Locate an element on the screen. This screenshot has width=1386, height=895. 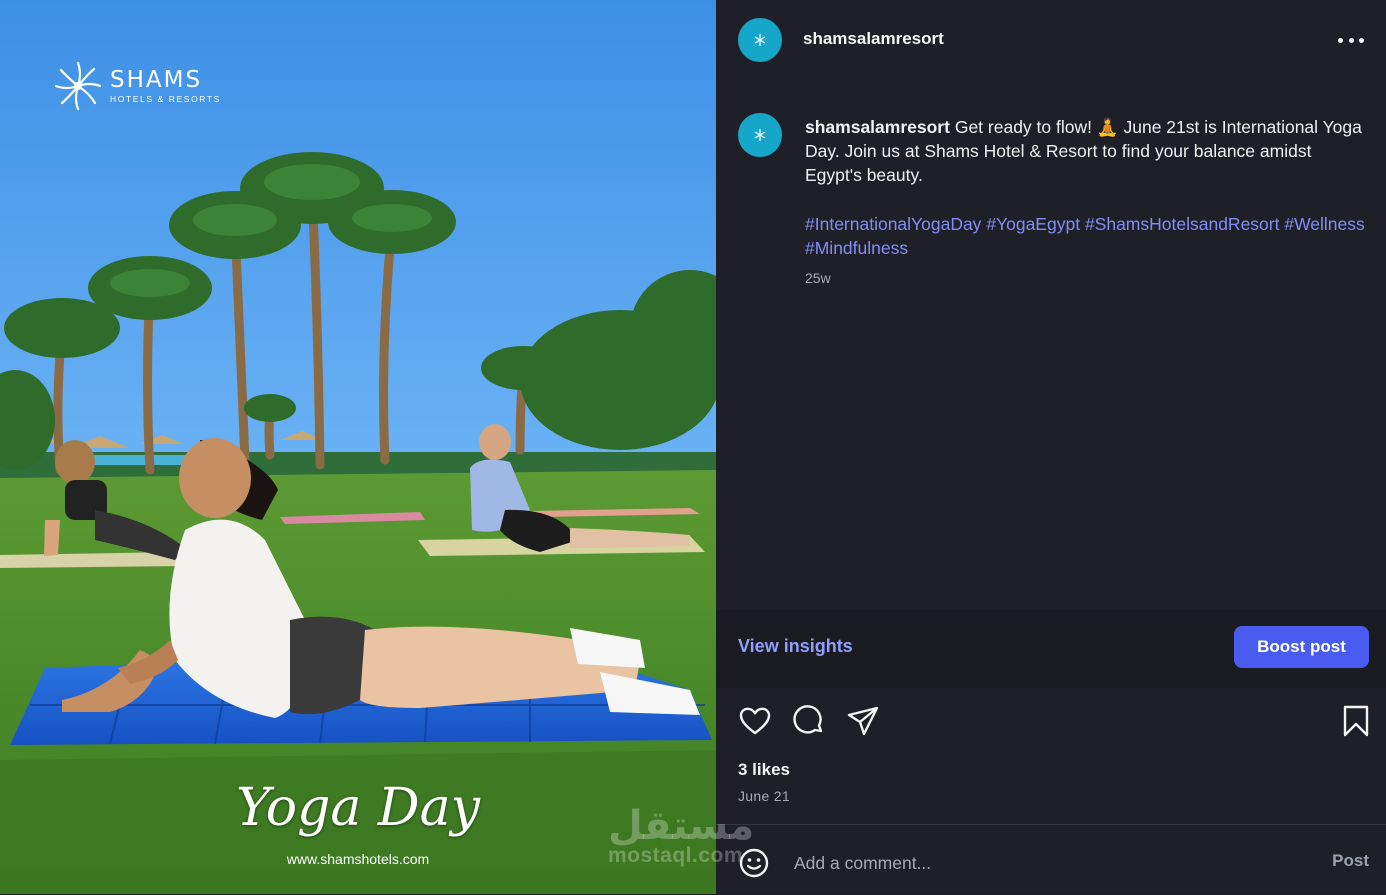
watermark-latin: mostaql.com is located at coordinates (676, 855).